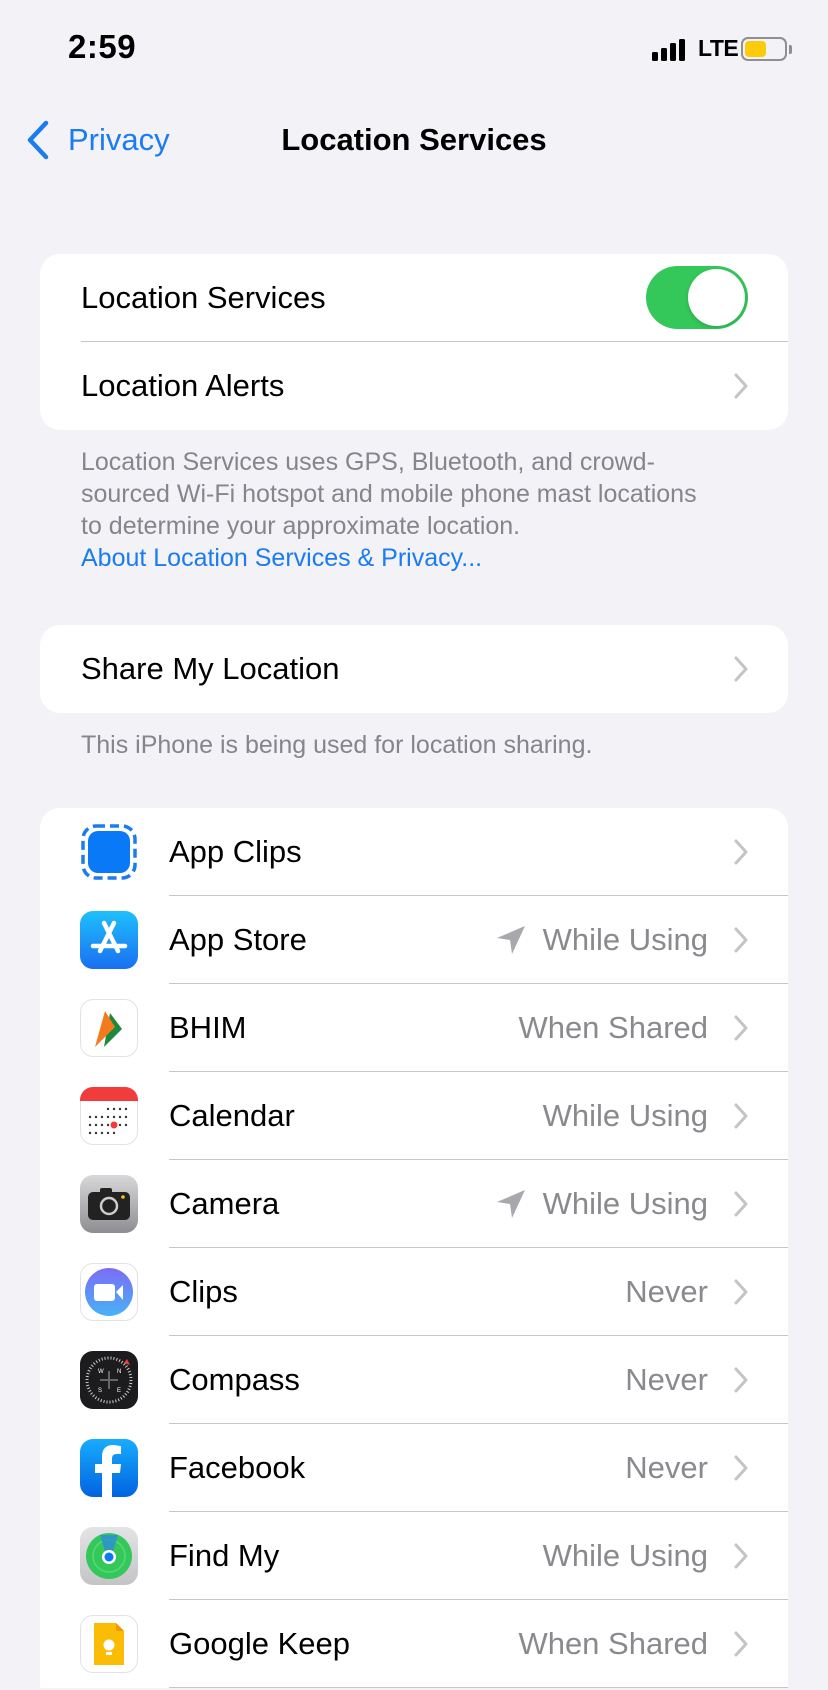 Image resolution: width=828 pixels, height=1690 pixels. Describe the element at coordinates (414, 298) in the screenshot. I see `location-services-row: Location Services` at that location.